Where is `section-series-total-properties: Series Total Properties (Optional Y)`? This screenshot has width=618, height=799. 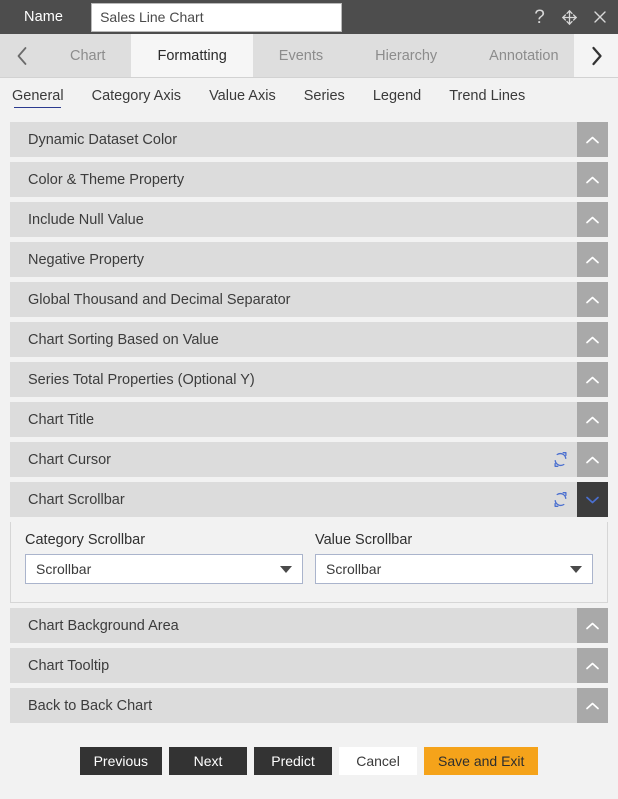 section-series-total-properties: Series Total Properties (Optional Y) is located at coordinates (309, 379).